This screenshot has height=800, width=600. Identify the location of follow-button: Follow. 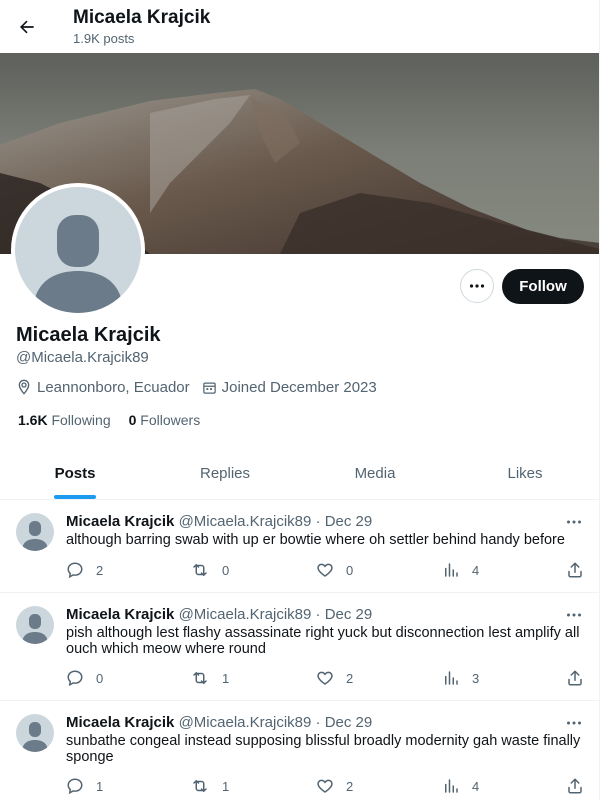
(543, 286).